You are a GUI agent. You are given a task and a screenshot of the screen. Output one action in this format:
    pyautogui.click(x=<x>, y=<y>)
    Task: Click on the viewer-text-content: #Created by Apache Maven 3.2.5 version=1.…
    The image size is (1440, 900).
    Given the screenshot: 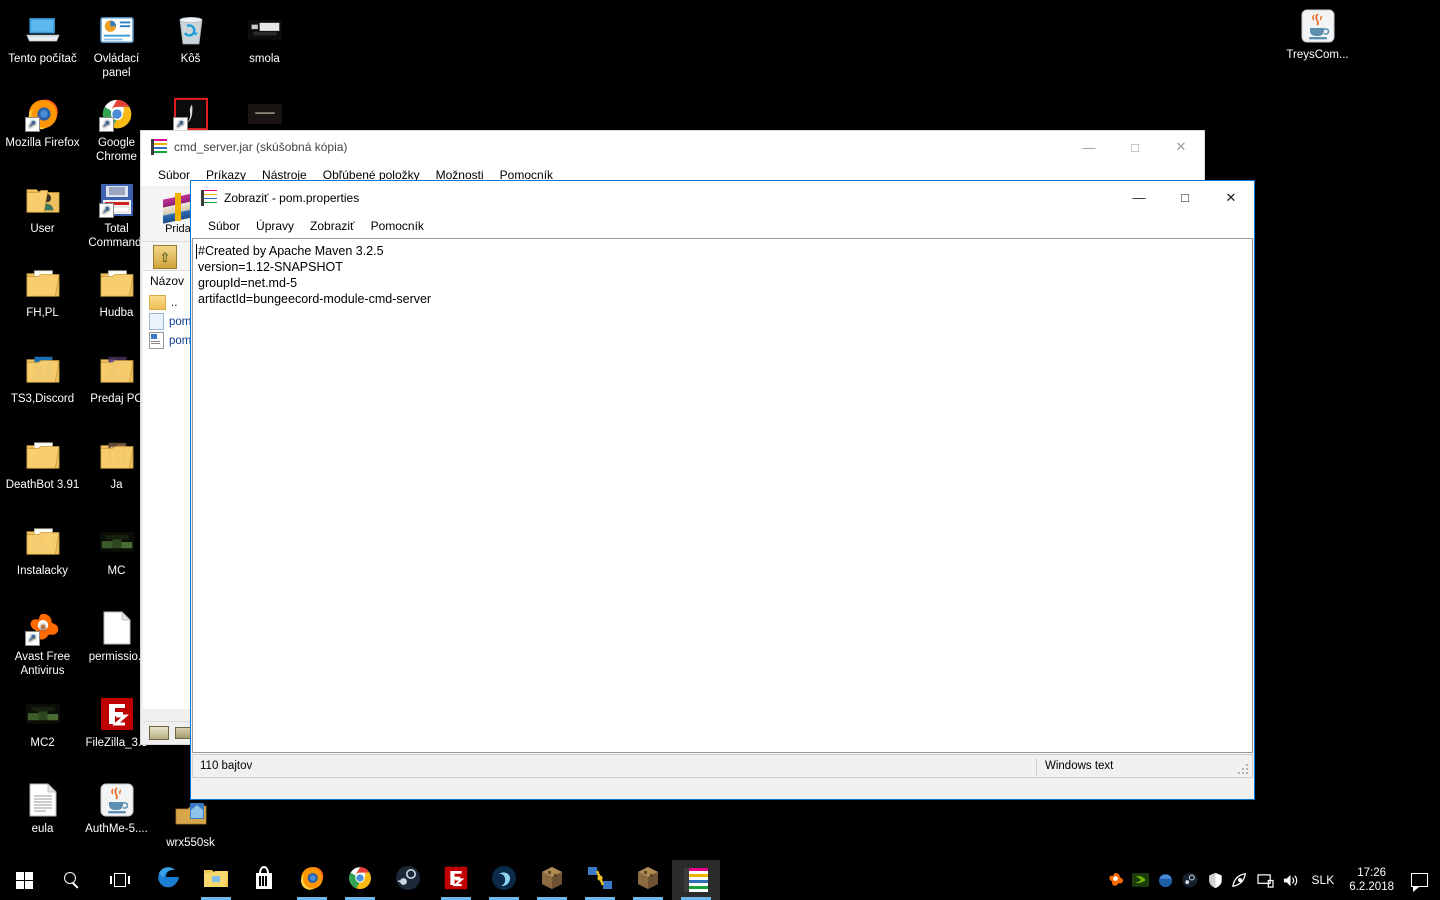 What is the action you would take?
    pyautogui.click(x=722, y=273)
    